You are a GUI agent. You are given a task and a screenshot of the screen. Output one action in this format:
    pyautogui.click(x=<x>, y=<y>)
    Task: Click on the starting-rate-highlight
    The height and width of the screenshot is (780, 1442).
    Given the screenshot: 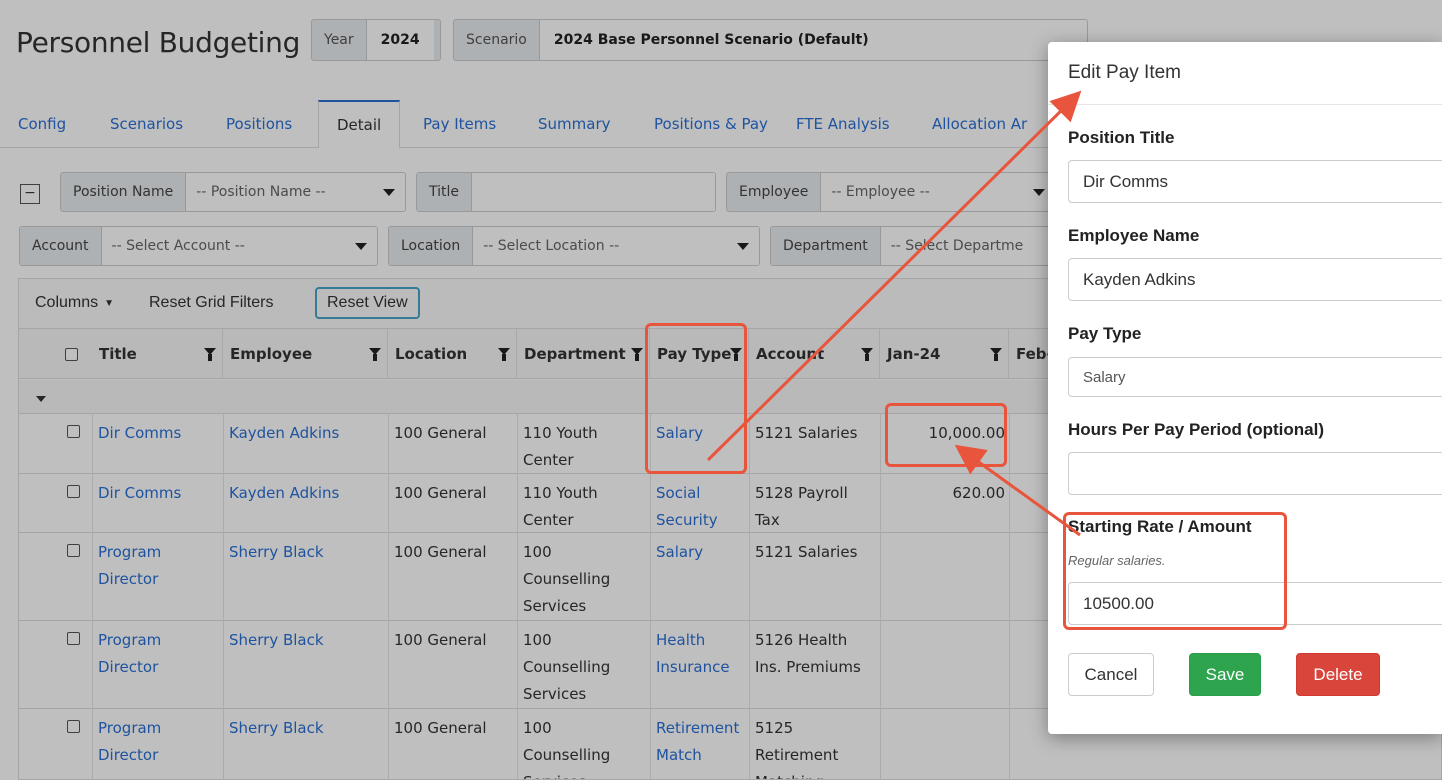 What is the action you would take?
    pyautogui.click(x=1175, y=571)
    